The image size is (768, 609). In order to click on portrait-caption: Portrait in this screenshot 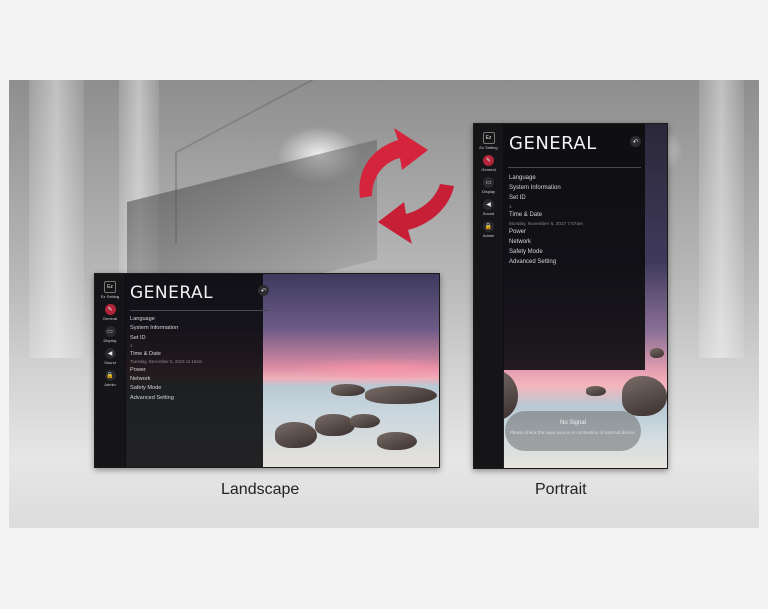, I will do `click(561, 489)`.